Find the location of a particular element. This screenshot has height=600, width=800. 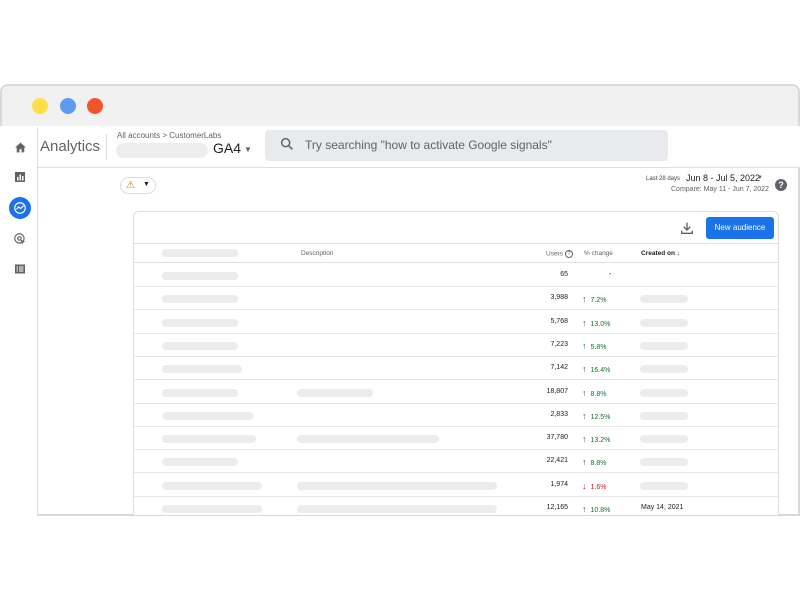

info-icon: ? is located at coordinates (568, 254).